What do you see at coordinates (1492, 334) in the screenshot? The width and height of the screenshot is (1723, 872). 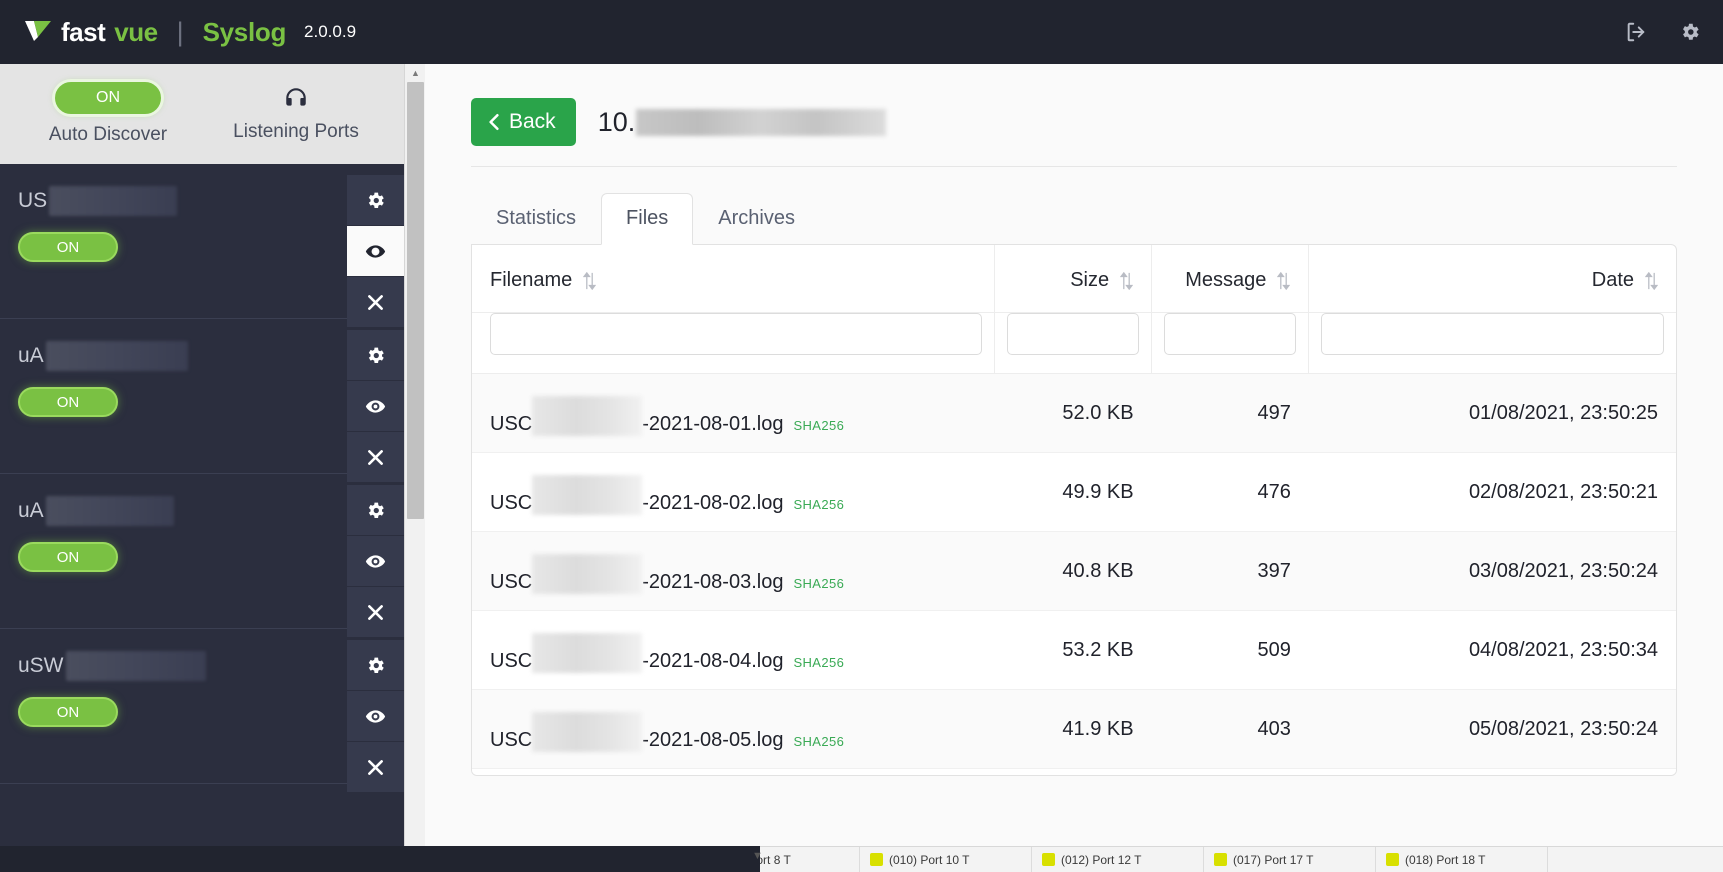 I see `filter-input-date` at bounding box center [1492, 334].